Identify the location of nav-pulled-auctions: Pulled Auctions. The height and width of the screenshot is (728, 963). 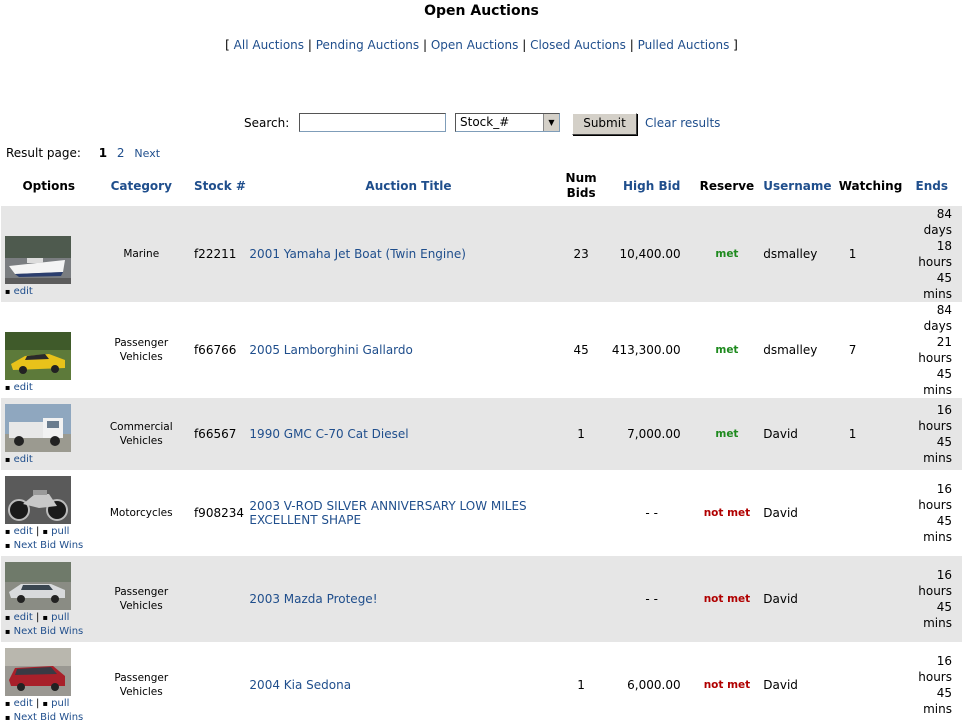
(684, 45).